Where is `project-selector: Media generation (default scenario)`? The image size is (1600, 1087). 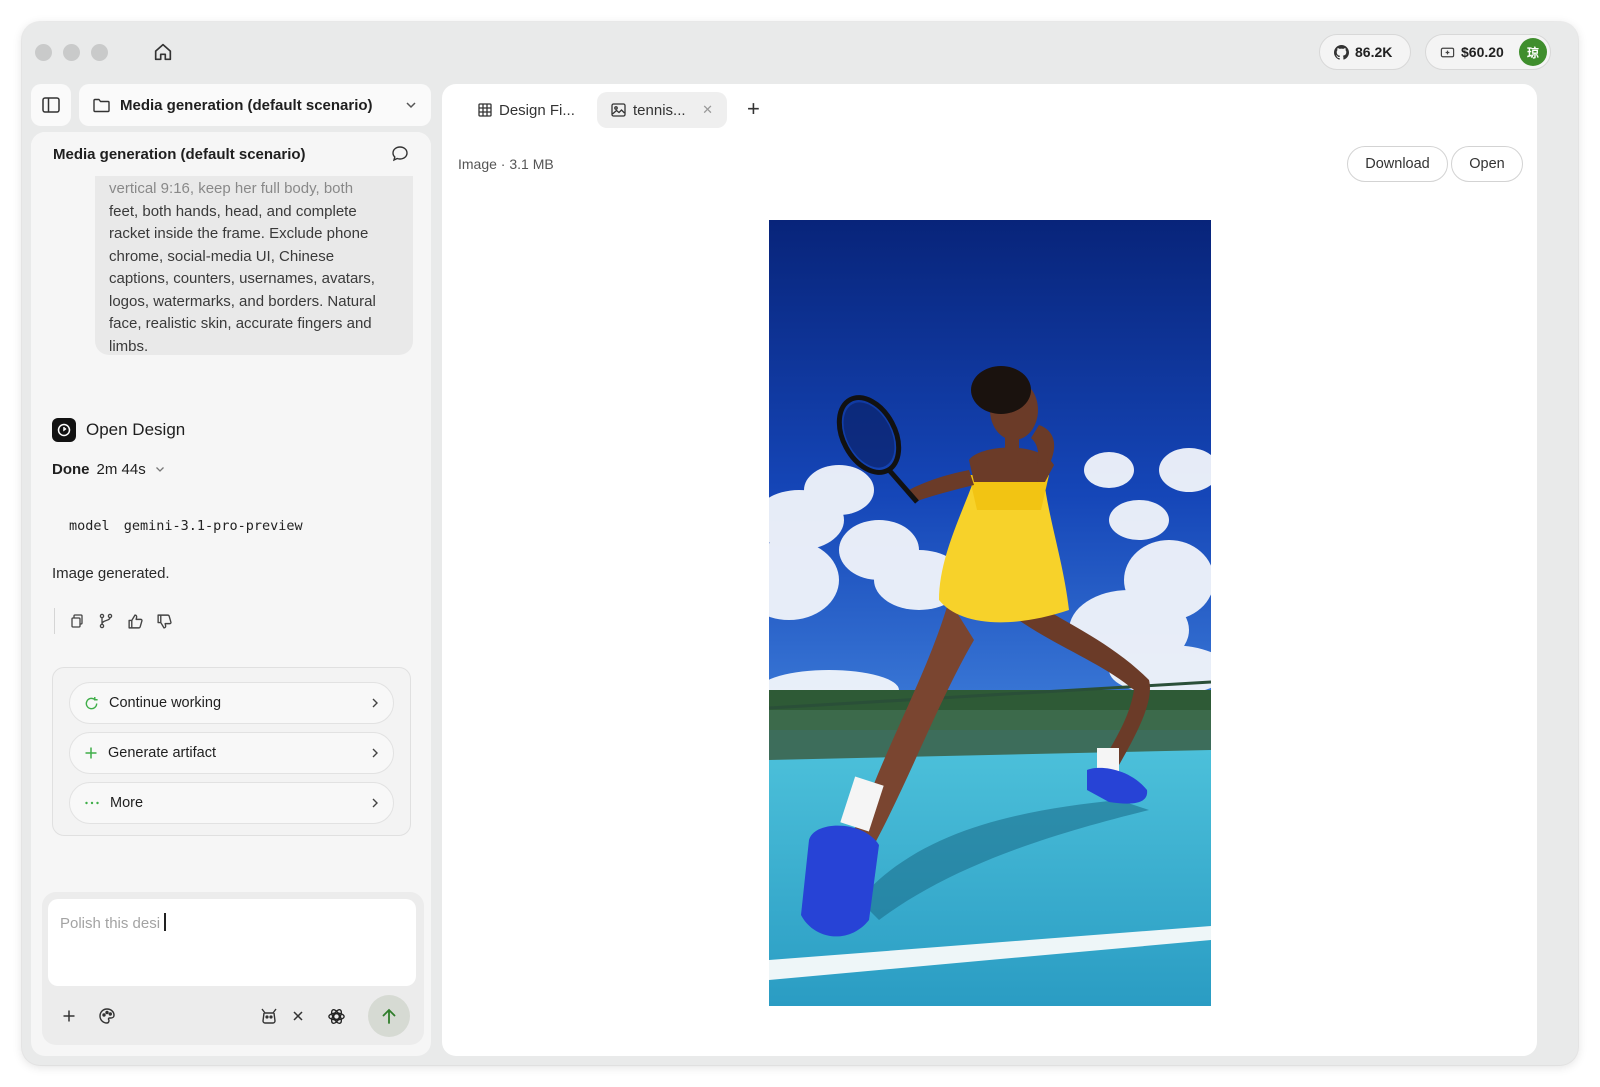
project-selector: Media generation (default scenario) is located at coordinates (255, 105).